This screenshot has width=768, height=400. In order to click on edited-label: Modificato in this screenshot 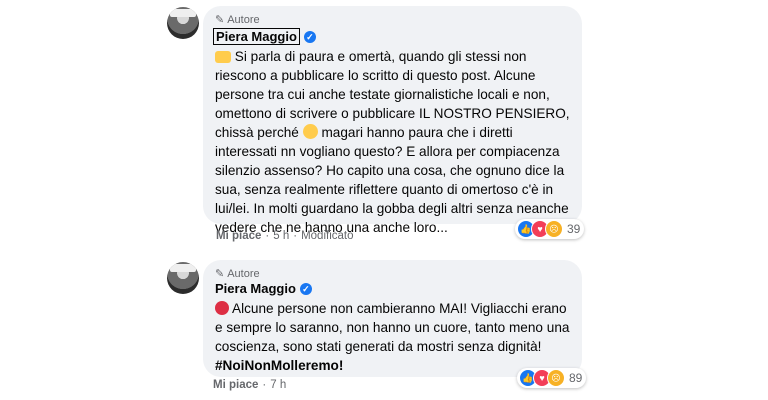, I will do `click(327, 236)`.